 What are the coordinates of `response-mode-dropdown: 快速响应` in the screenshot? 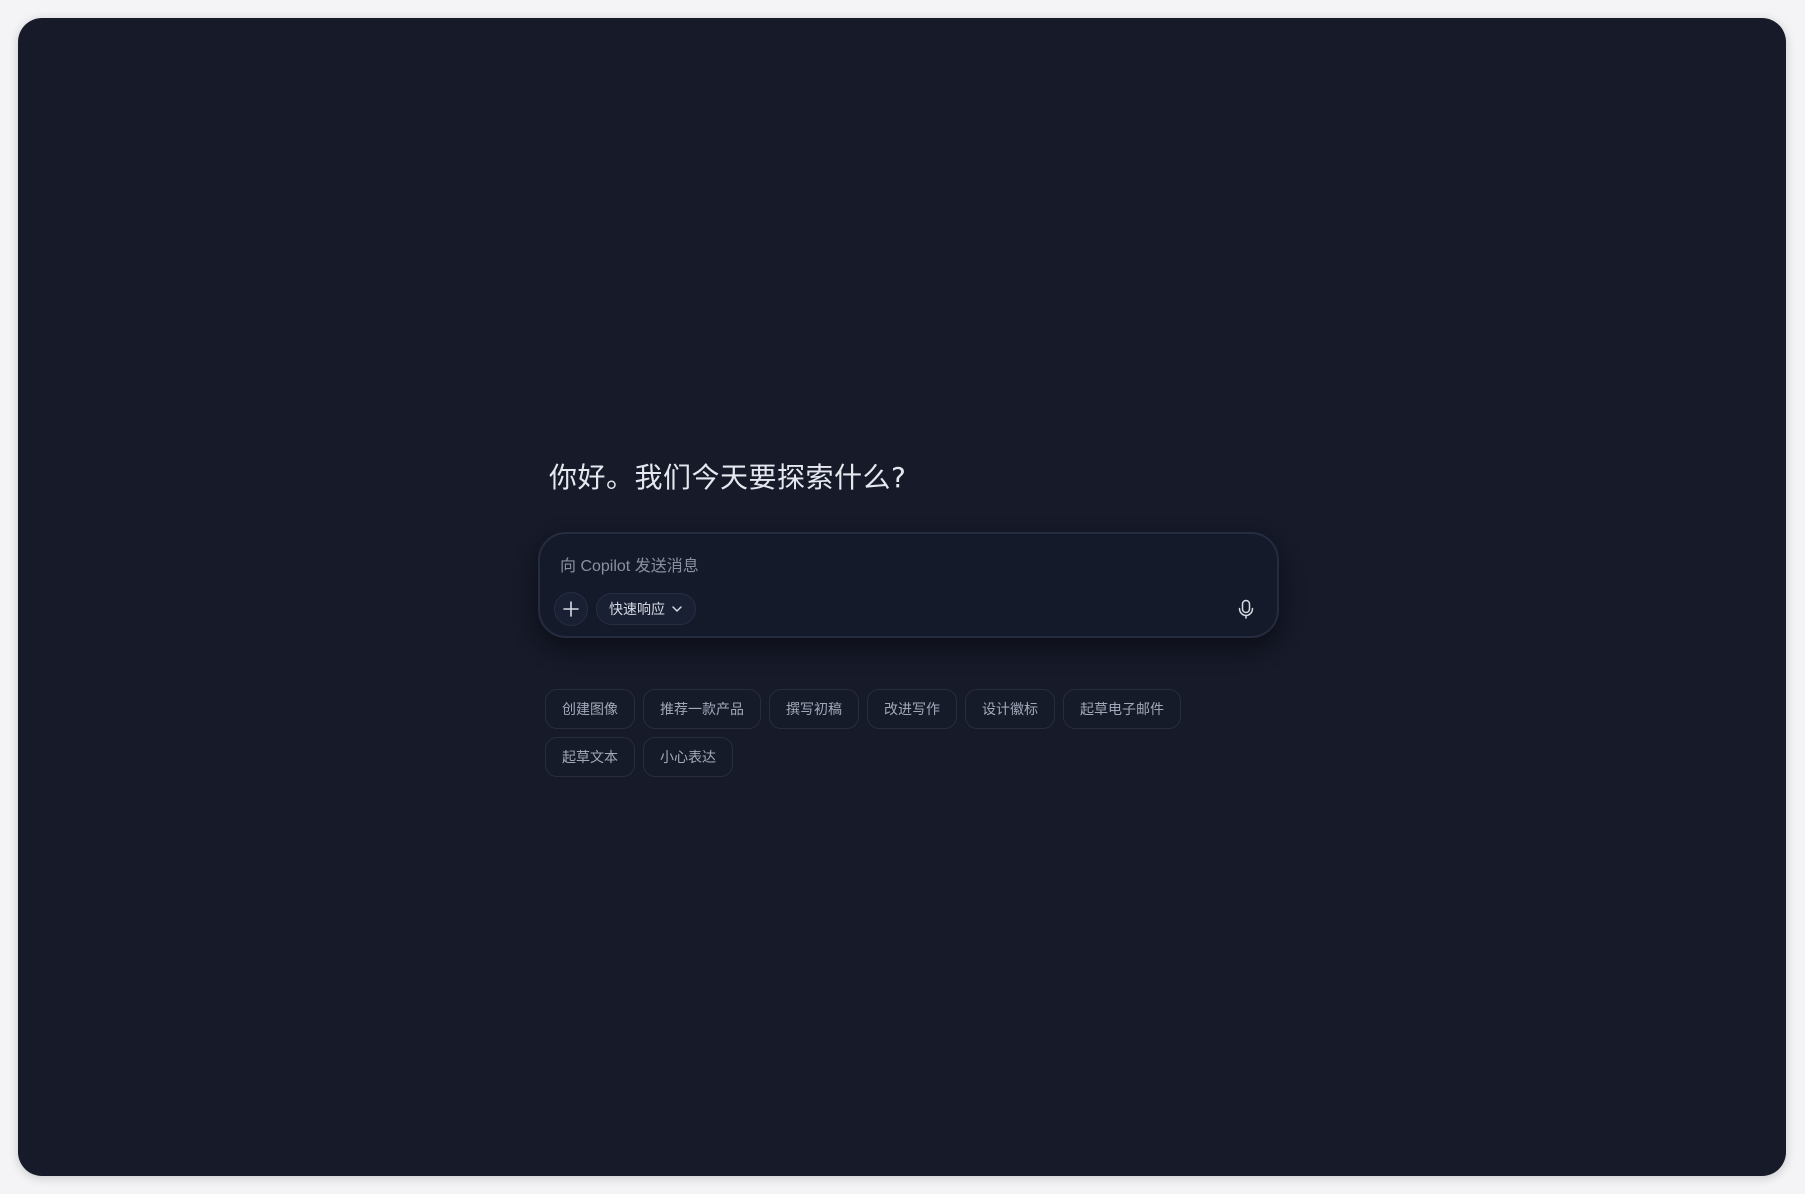 It's located at (646, 609).